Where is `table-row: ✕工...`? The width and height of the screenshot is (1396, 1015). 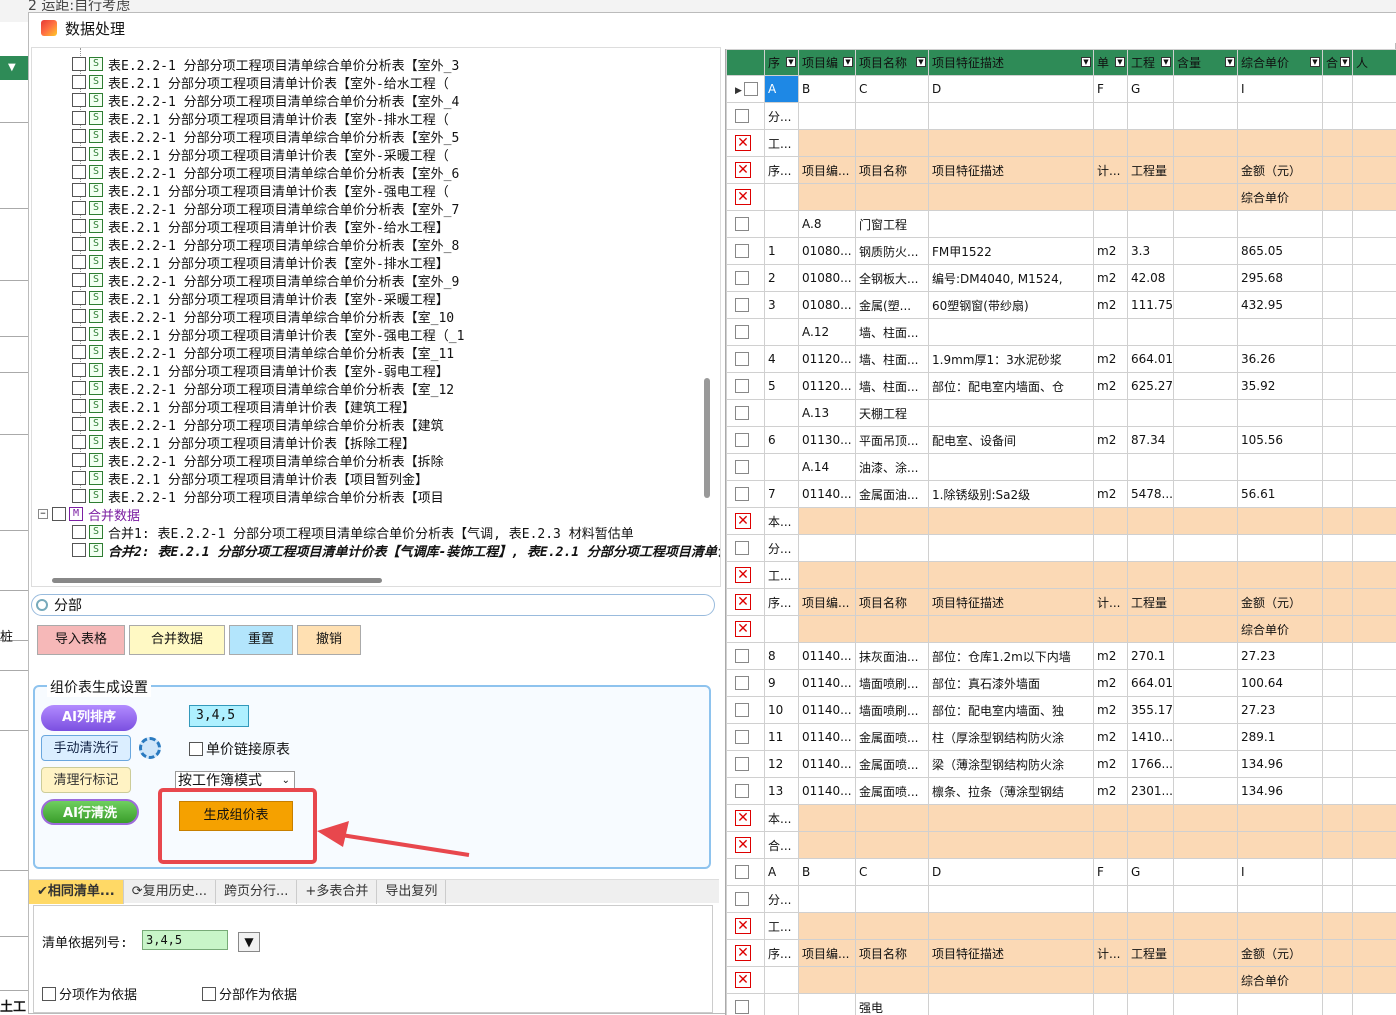 table-row: ✕工... is located at coordinates (1061, 575).